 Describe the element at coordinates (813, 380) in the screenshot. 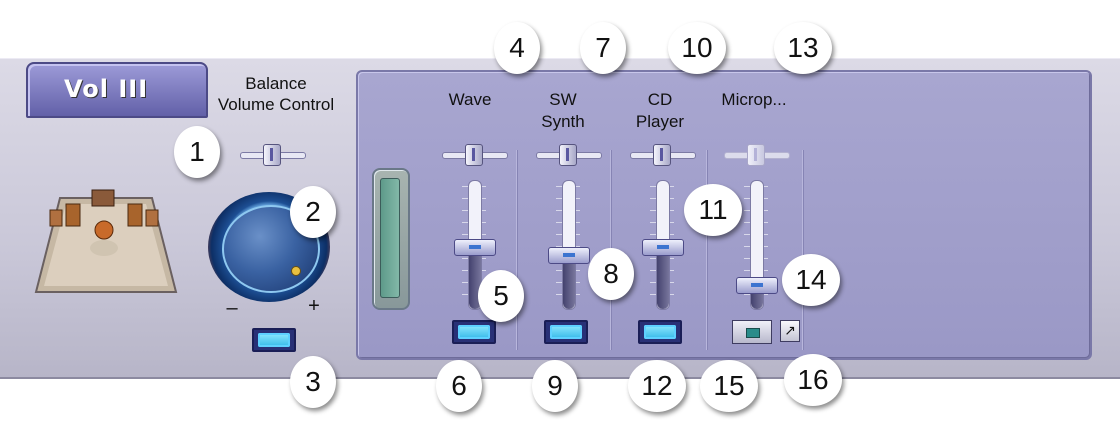

I see `callout-16: 16` at that location.